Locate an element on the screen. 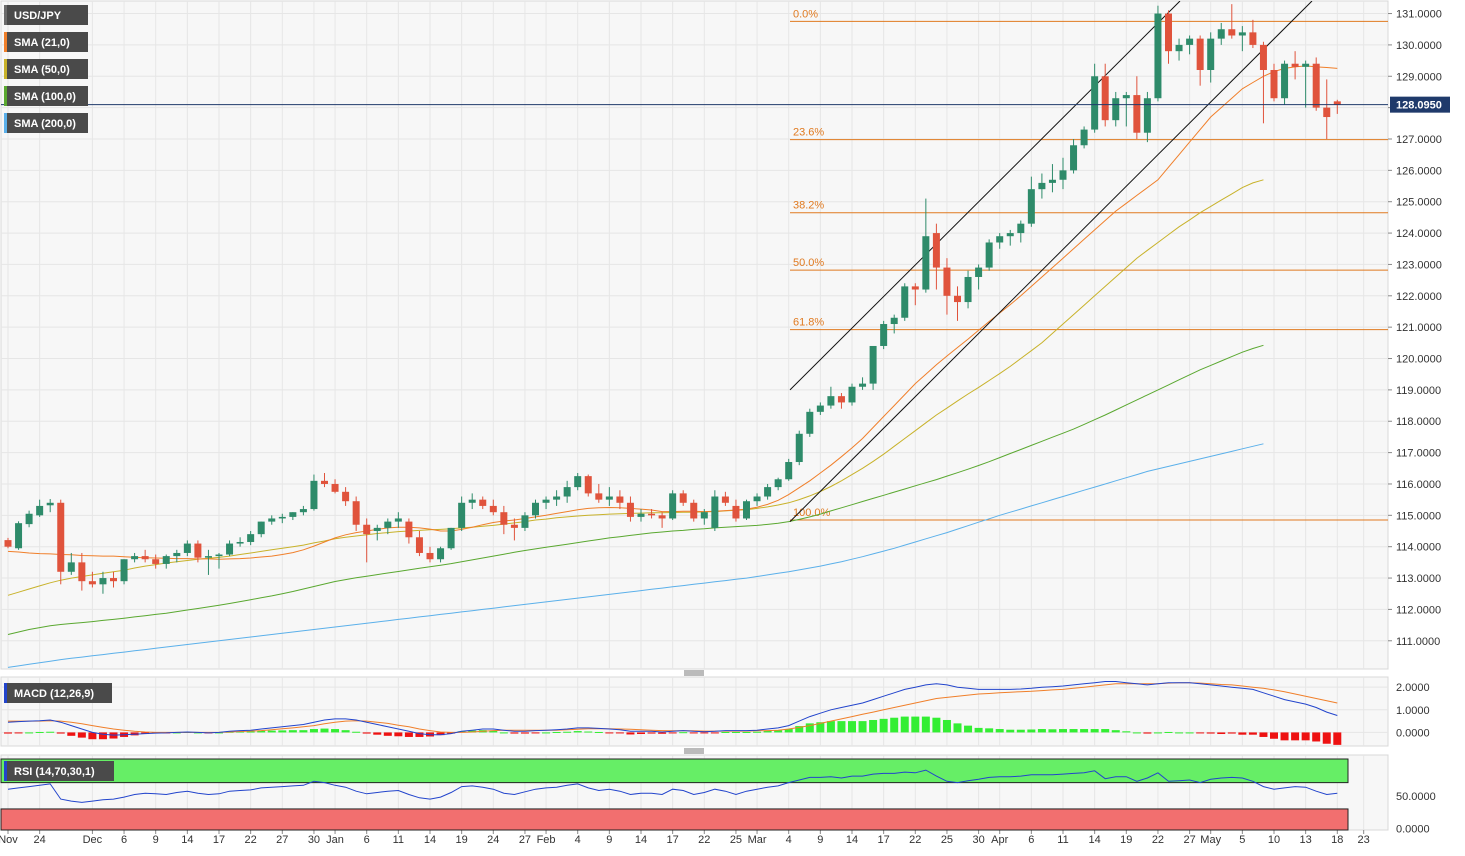 The height and width of the screenshot is (856, 1465). y-tick-label: 111.0000 is located at coordinates (1418, 642).